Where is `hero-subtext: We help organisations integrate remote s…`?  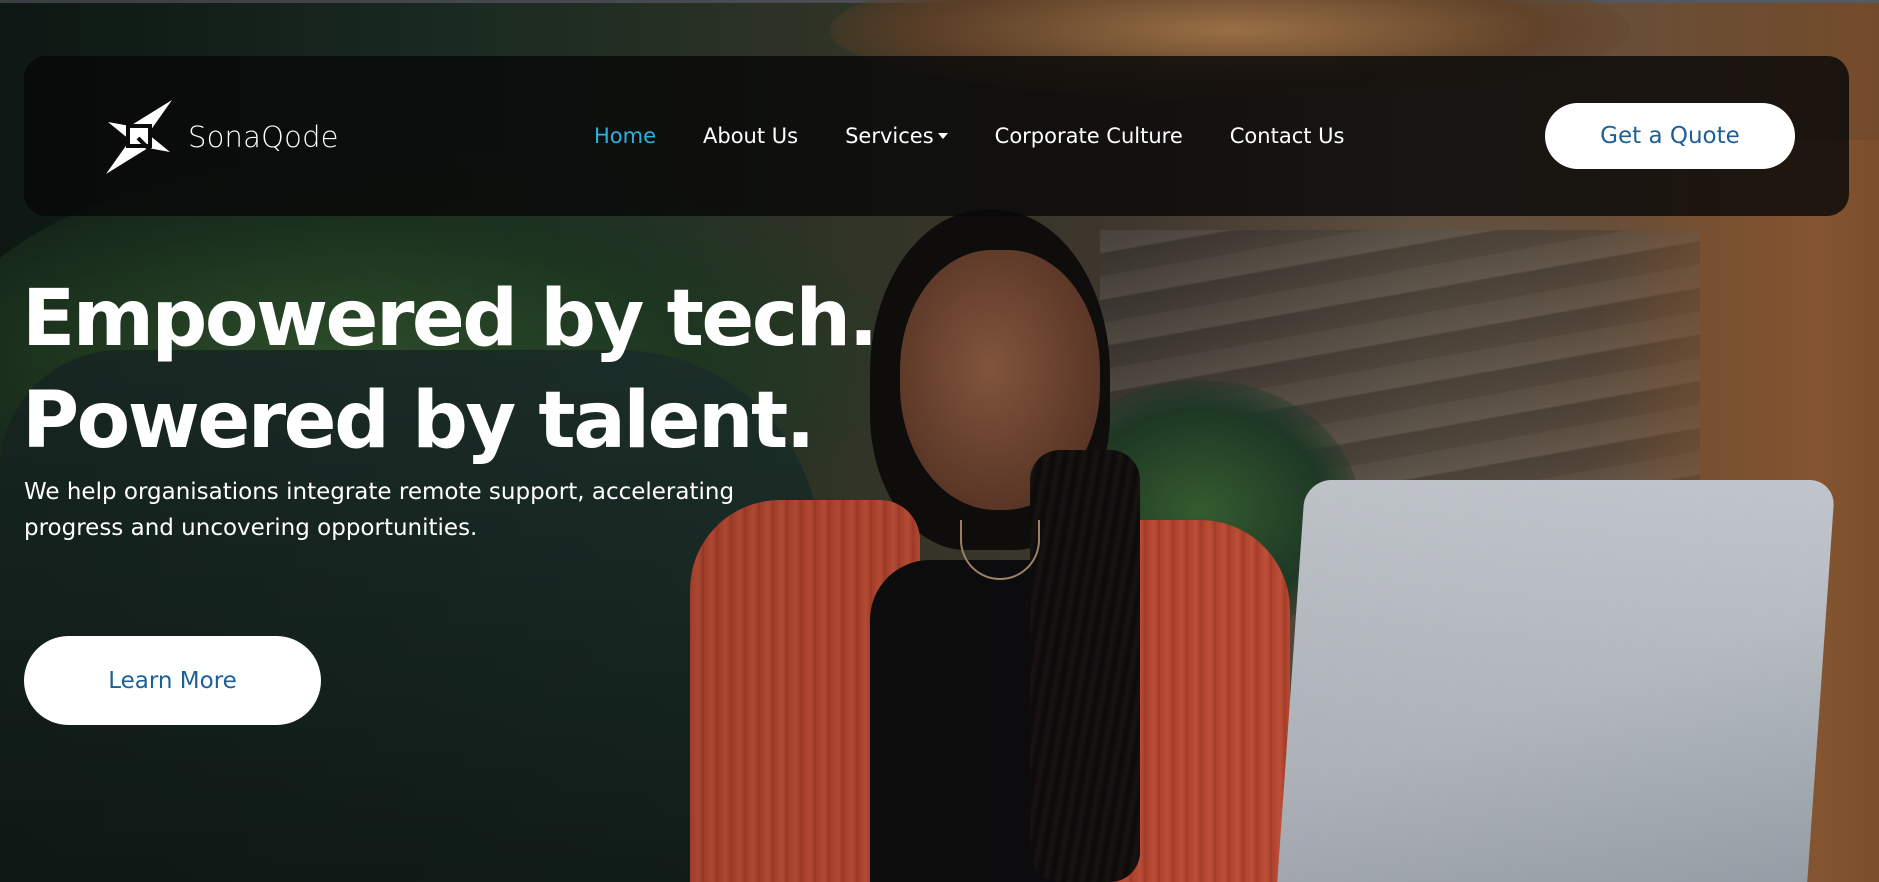 hero-subtext: We help organisations integrate remote s… is located at coordinates (434, 510).